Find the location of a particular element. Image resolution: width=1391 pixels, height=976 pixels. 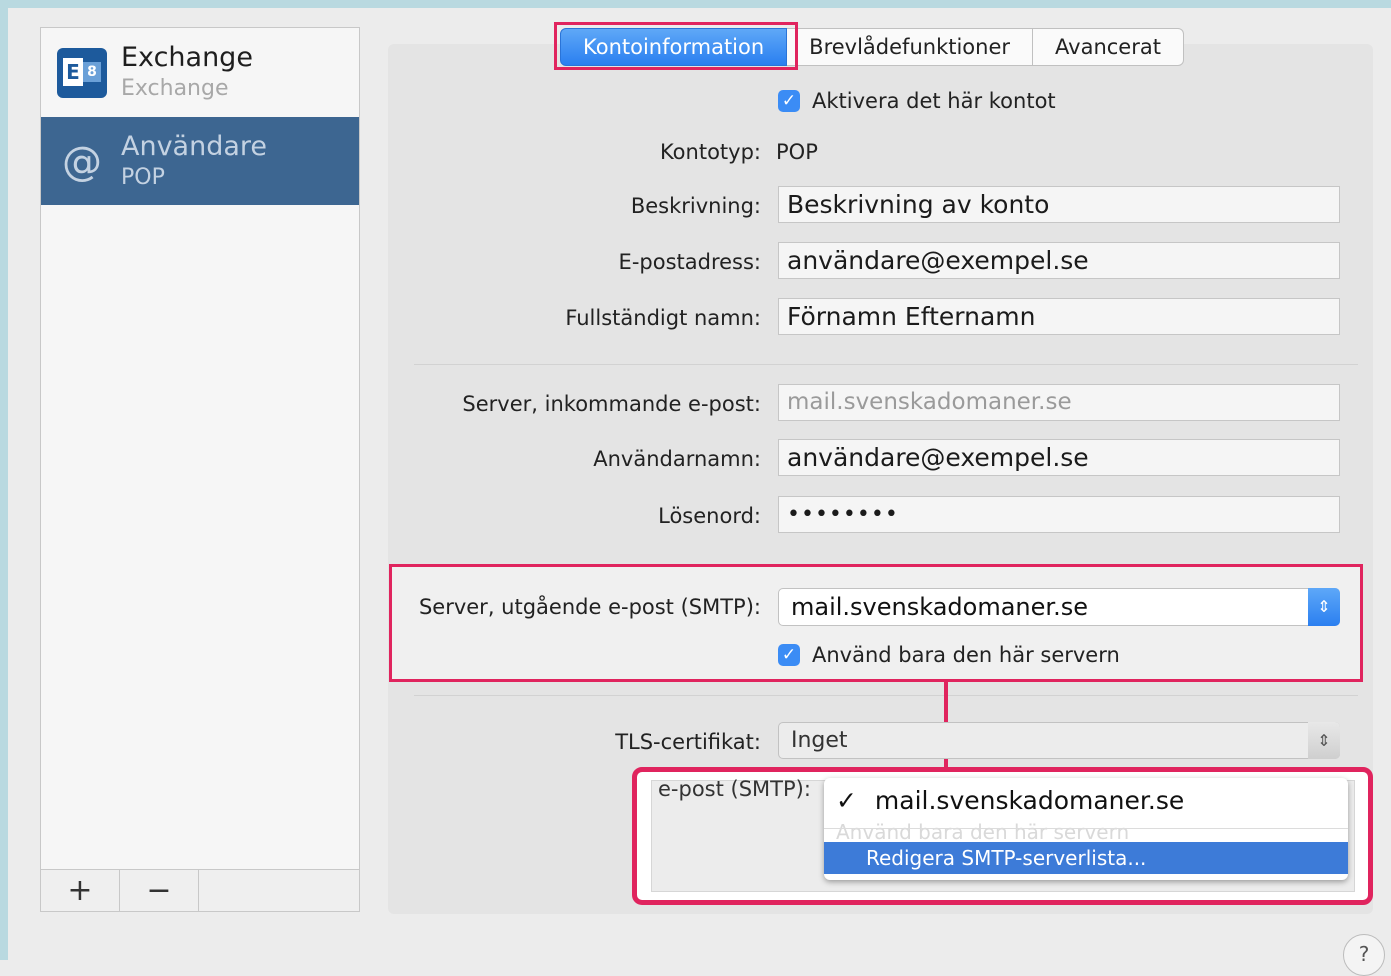

username-label: Användarnamn: is located at coordinates (677, 459).